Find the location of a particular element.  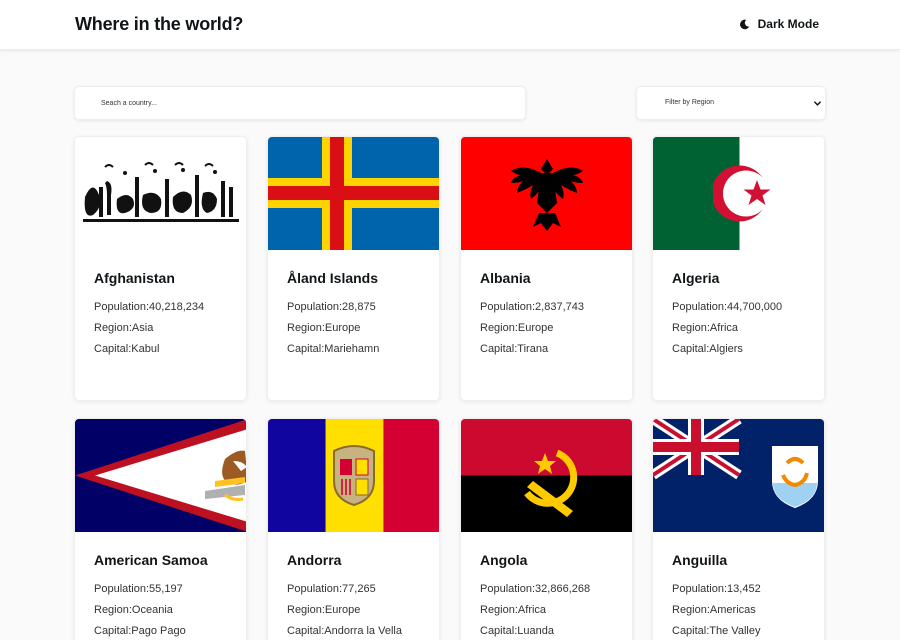

capital-row: Capital:Pago Pago is located at coordinates (140, 631).